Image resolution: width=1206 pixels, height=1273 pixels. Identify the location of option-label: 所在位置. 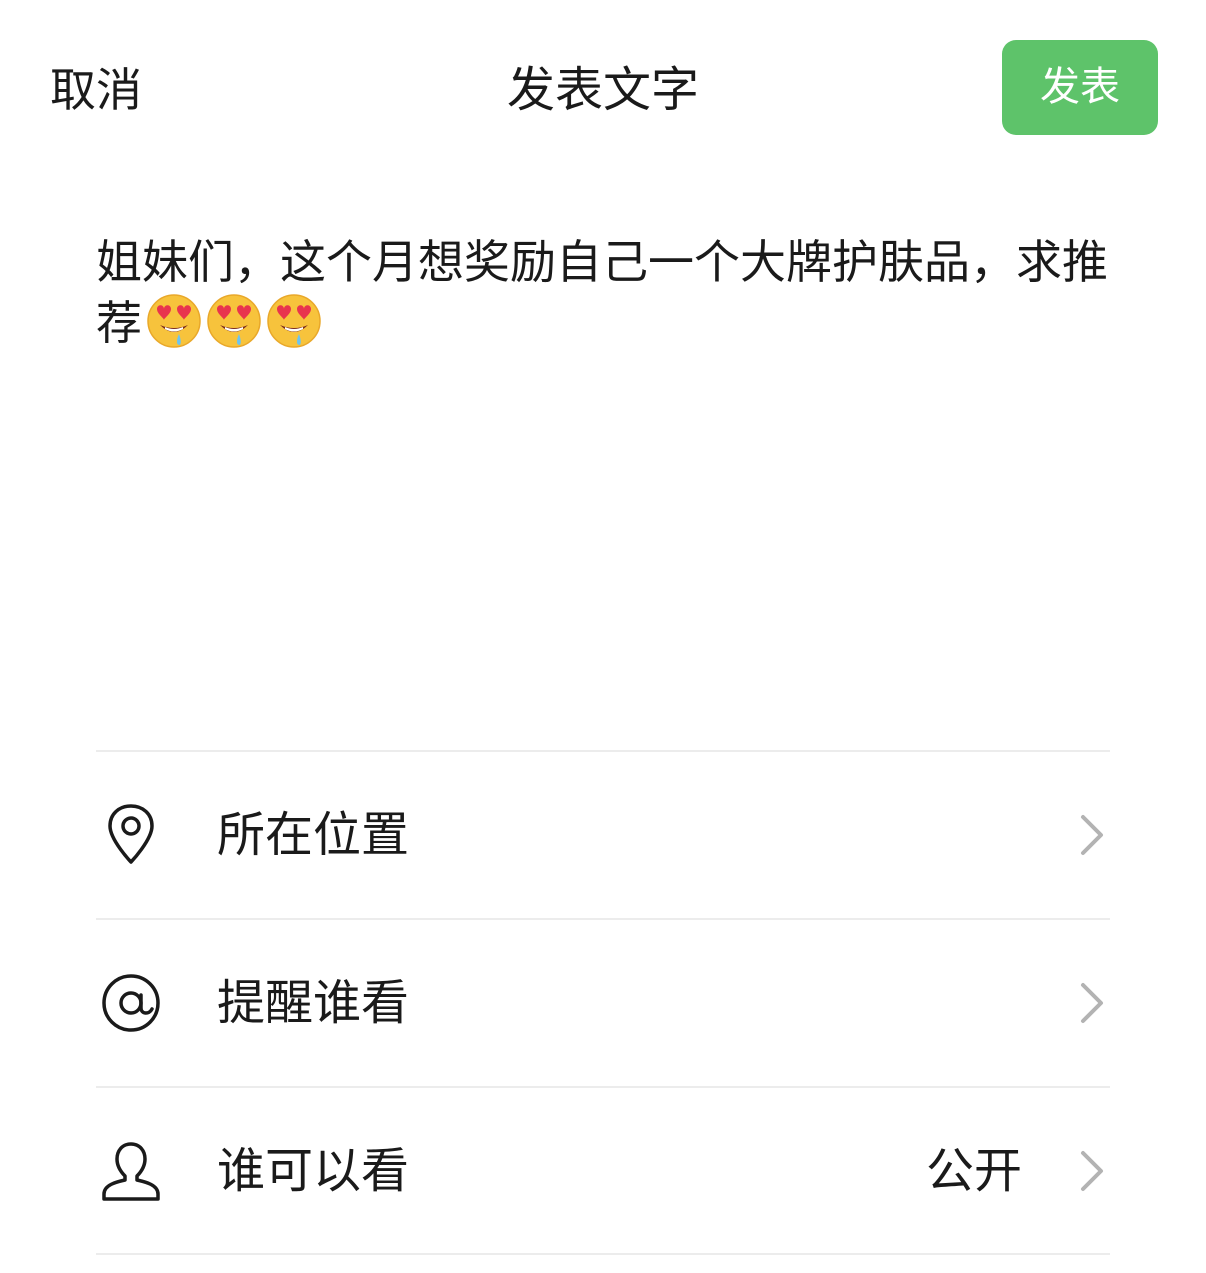
(313, 835).